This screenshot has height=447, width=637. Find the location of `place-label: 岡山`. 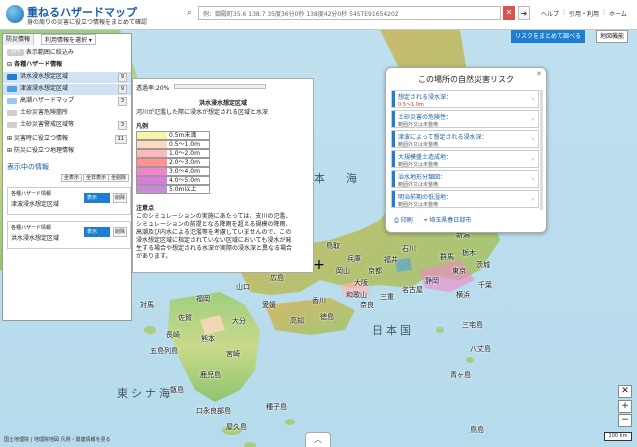

place-label: 岡山 is located at coordinates (343, 271).